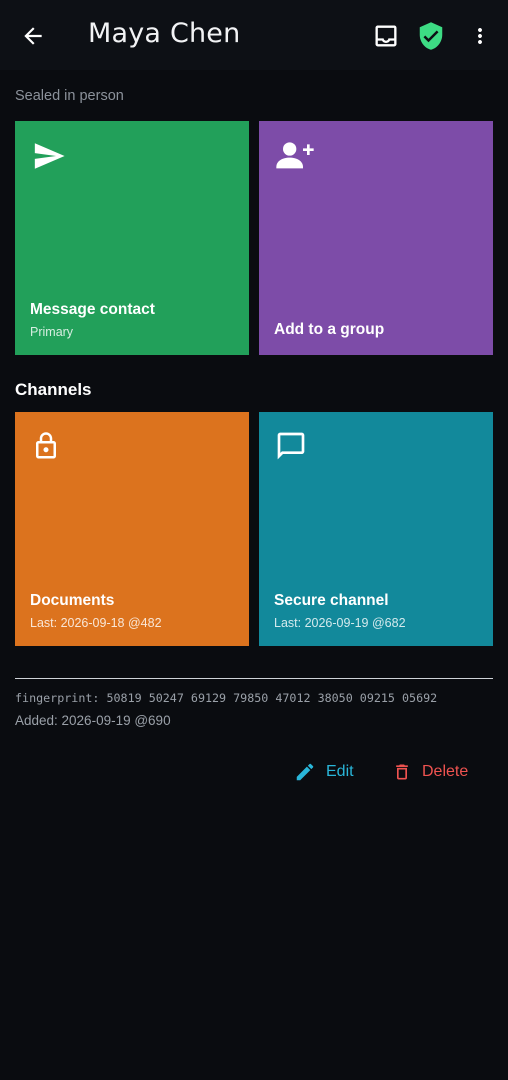 The width and height of the screenshot is (508, 1080). What do you see at coordinates (331, 600) in the screenshot?
I see `tile-label: Secure channel` at bounding box center [331, 600].